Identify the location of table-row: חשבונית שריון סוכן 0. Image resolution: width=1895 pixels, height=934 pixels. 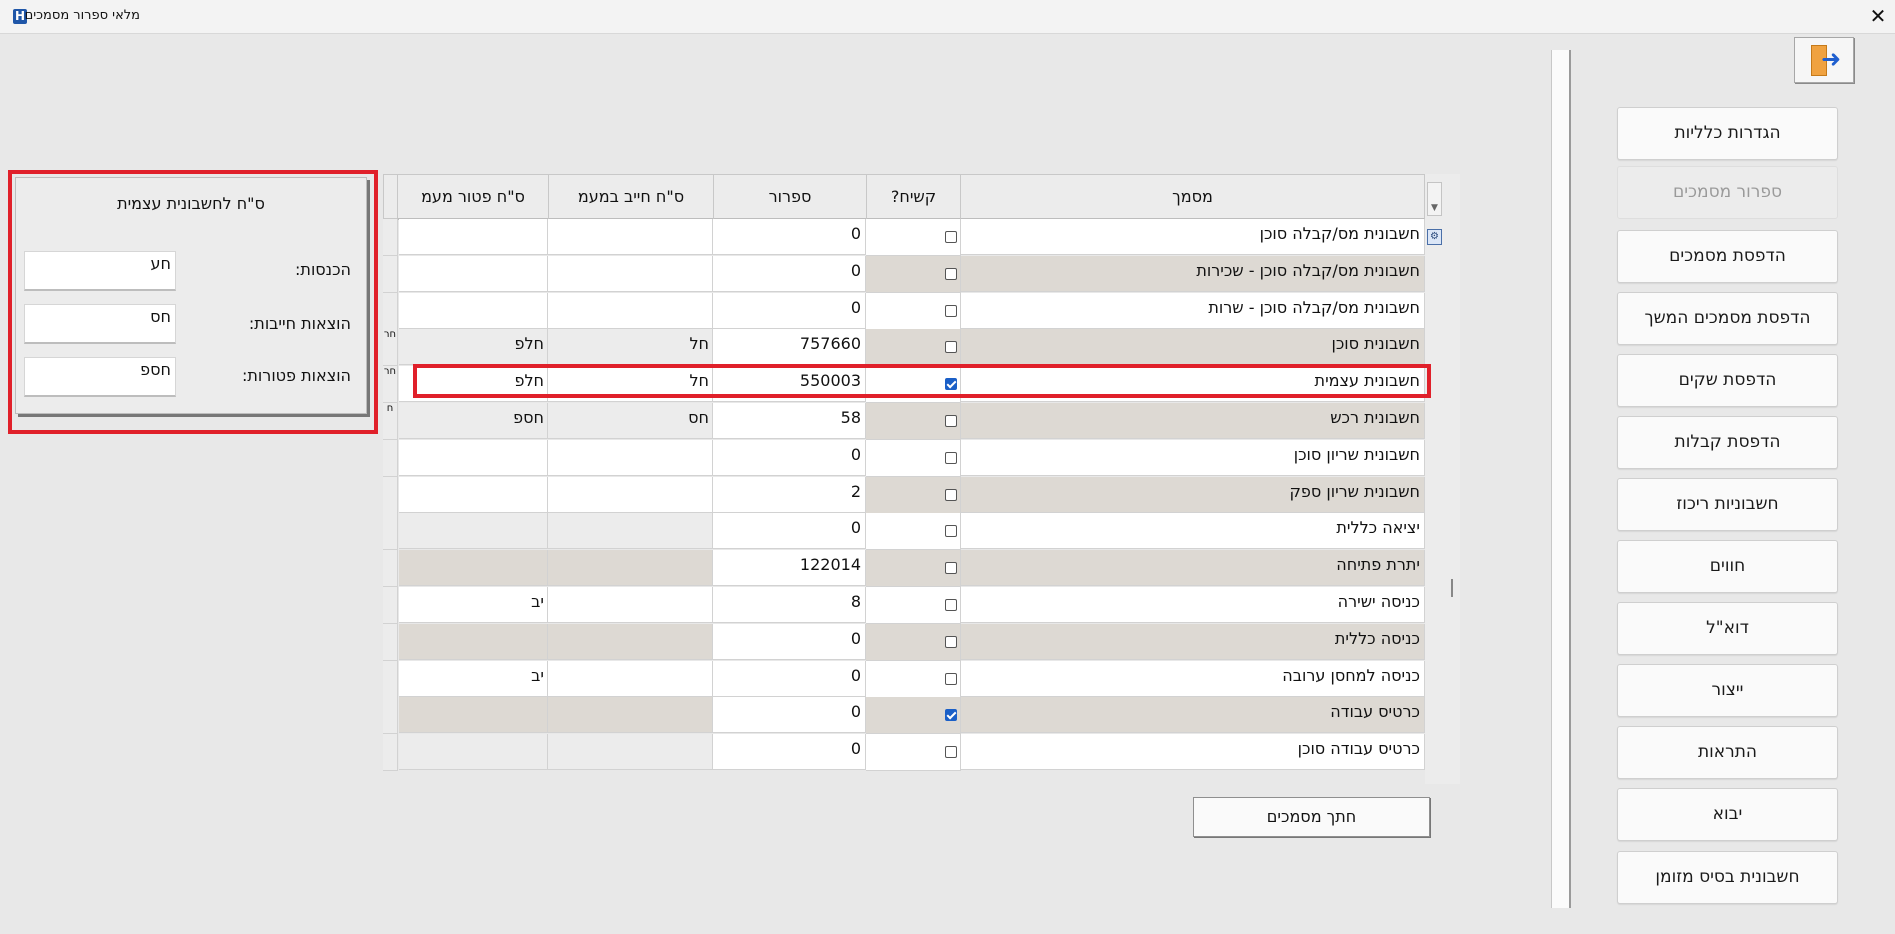
(904, 458).